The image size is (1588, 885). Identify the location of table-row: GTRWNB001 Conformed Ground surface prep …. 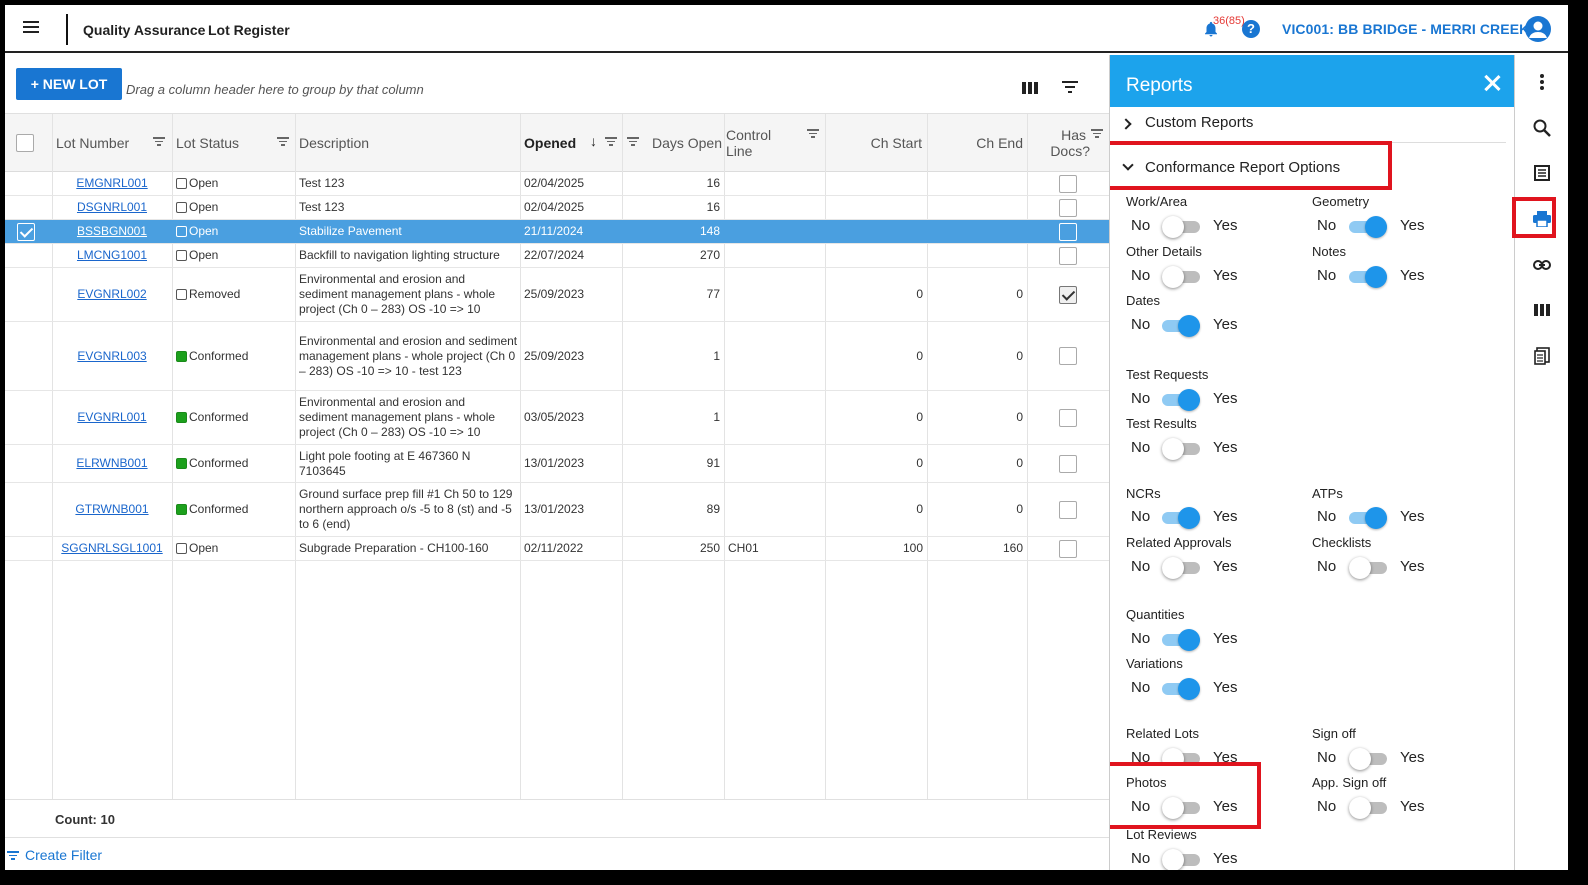
(557, 510).